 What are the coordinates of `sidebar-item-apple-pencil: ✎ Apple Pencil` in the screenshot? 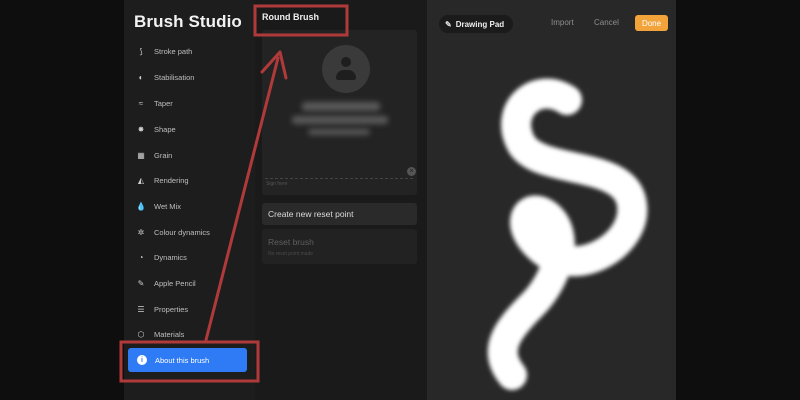 It's located at (192, 283).